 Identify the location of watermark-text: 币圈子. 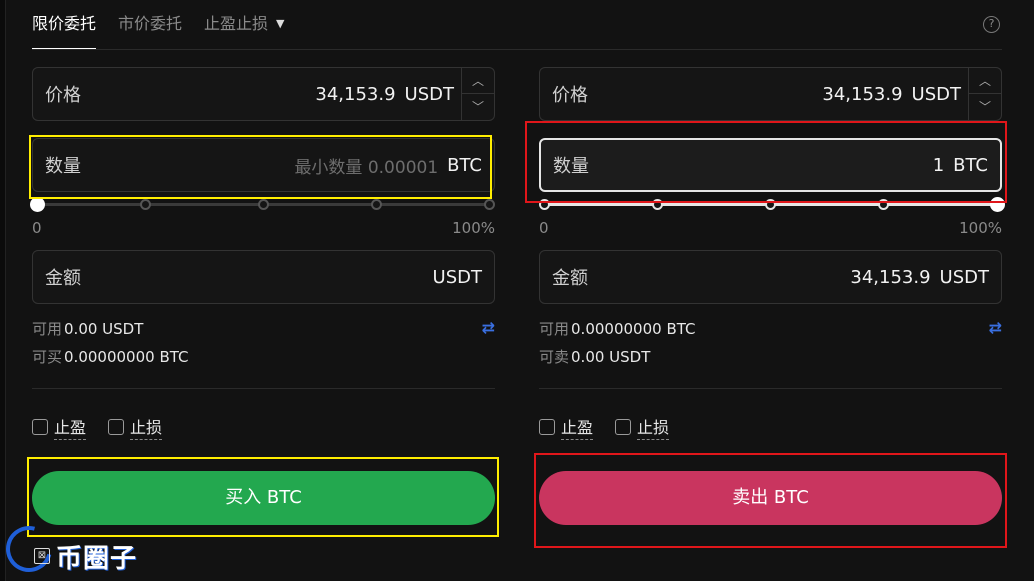
(97, 559).